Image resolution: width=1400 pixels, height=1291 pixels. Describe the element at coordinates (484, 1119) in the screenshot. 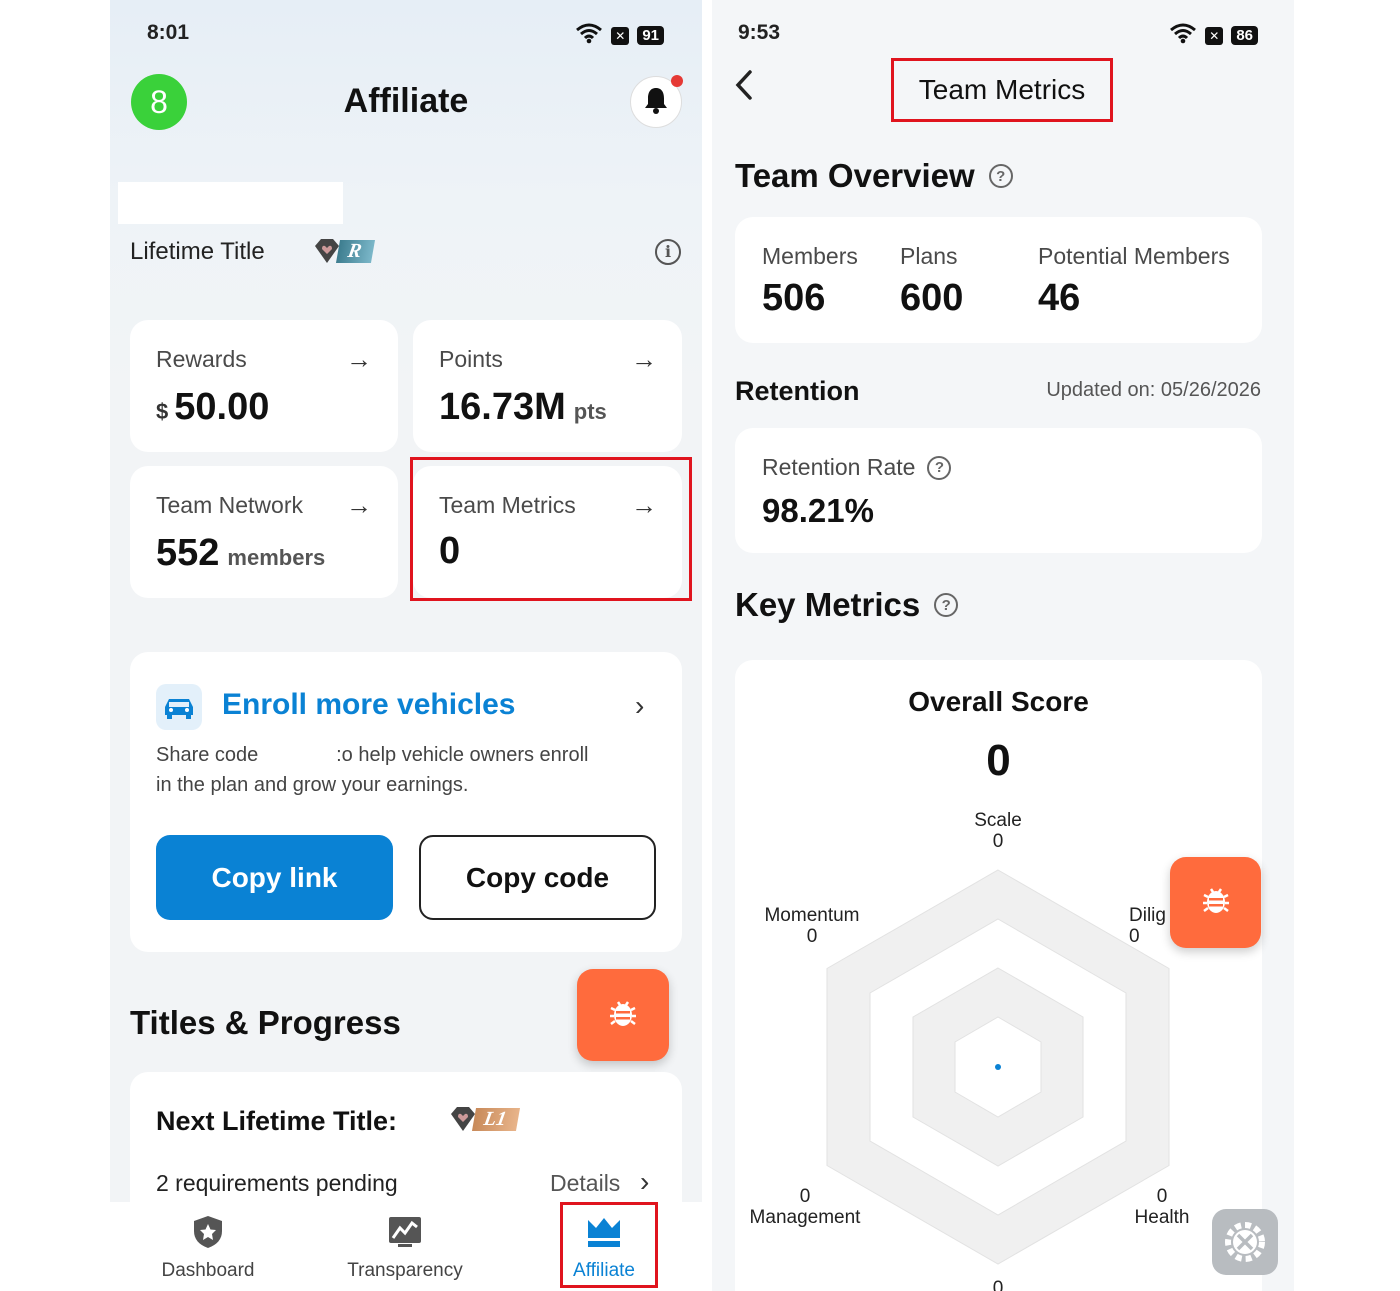

I see `title-badge-l1: L1` at that location.